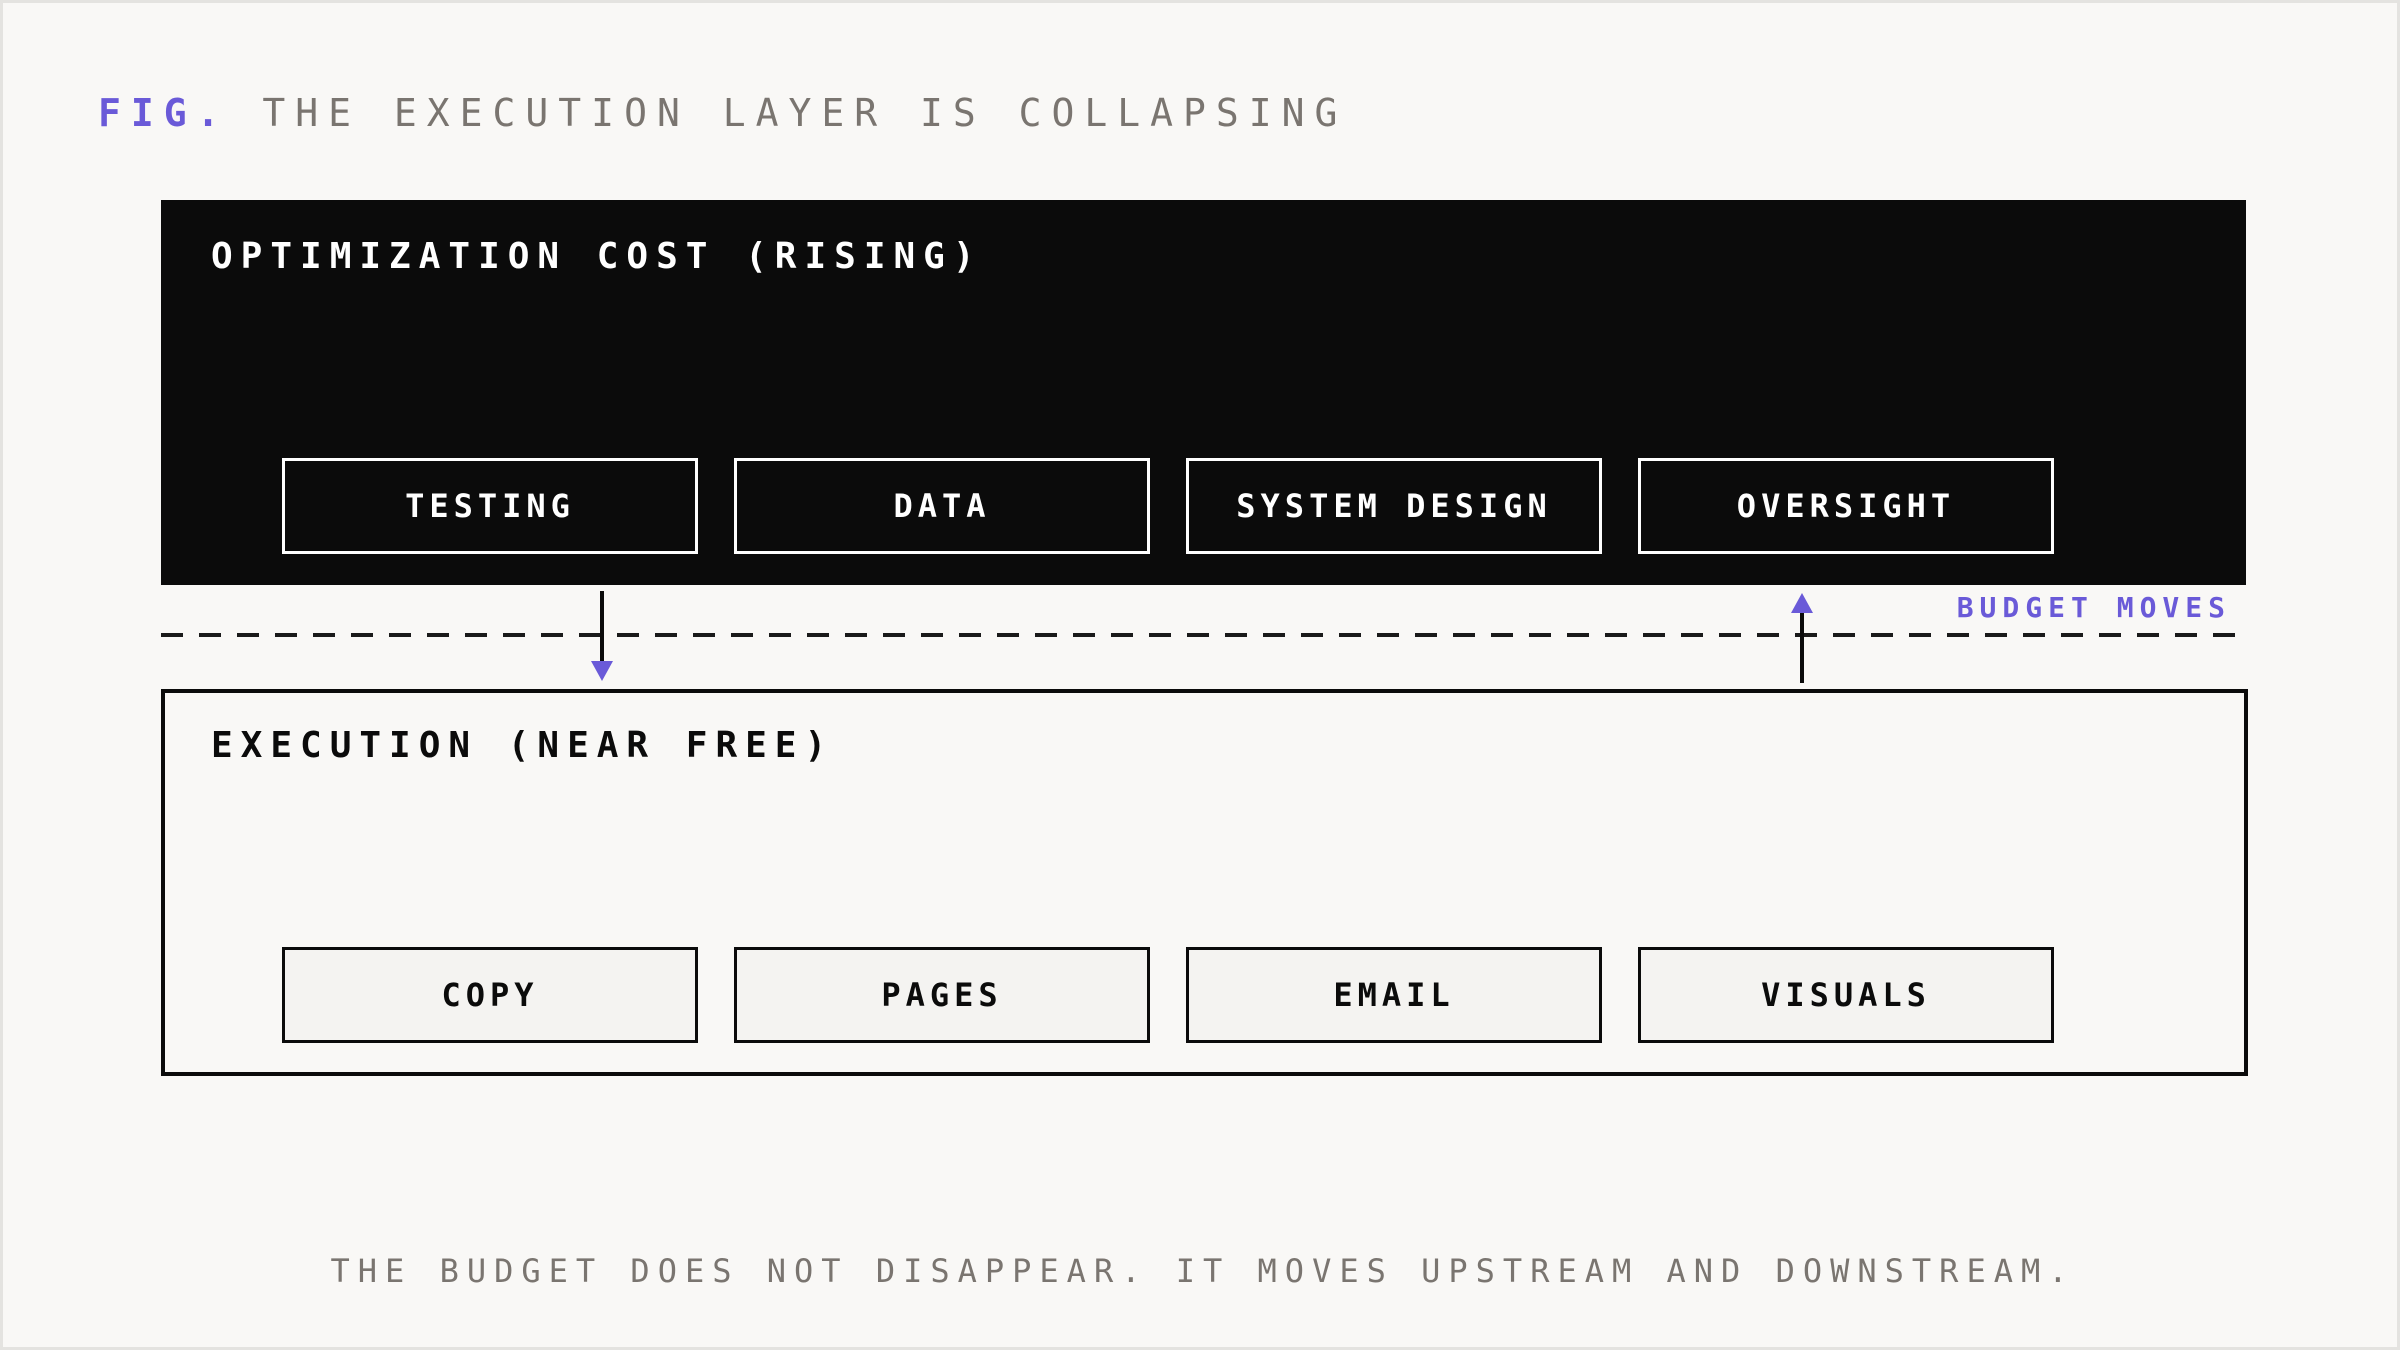 The height and width of the screenshot is (1350, 2400). I want to click on layer-divider, so click(1203, 635).